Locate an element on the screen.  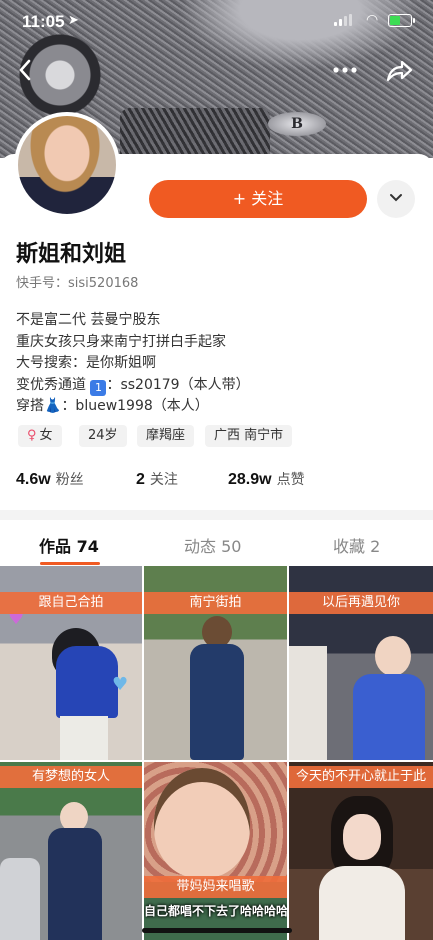
tab-works: 作品 74 is located at coordinates (69, 545).